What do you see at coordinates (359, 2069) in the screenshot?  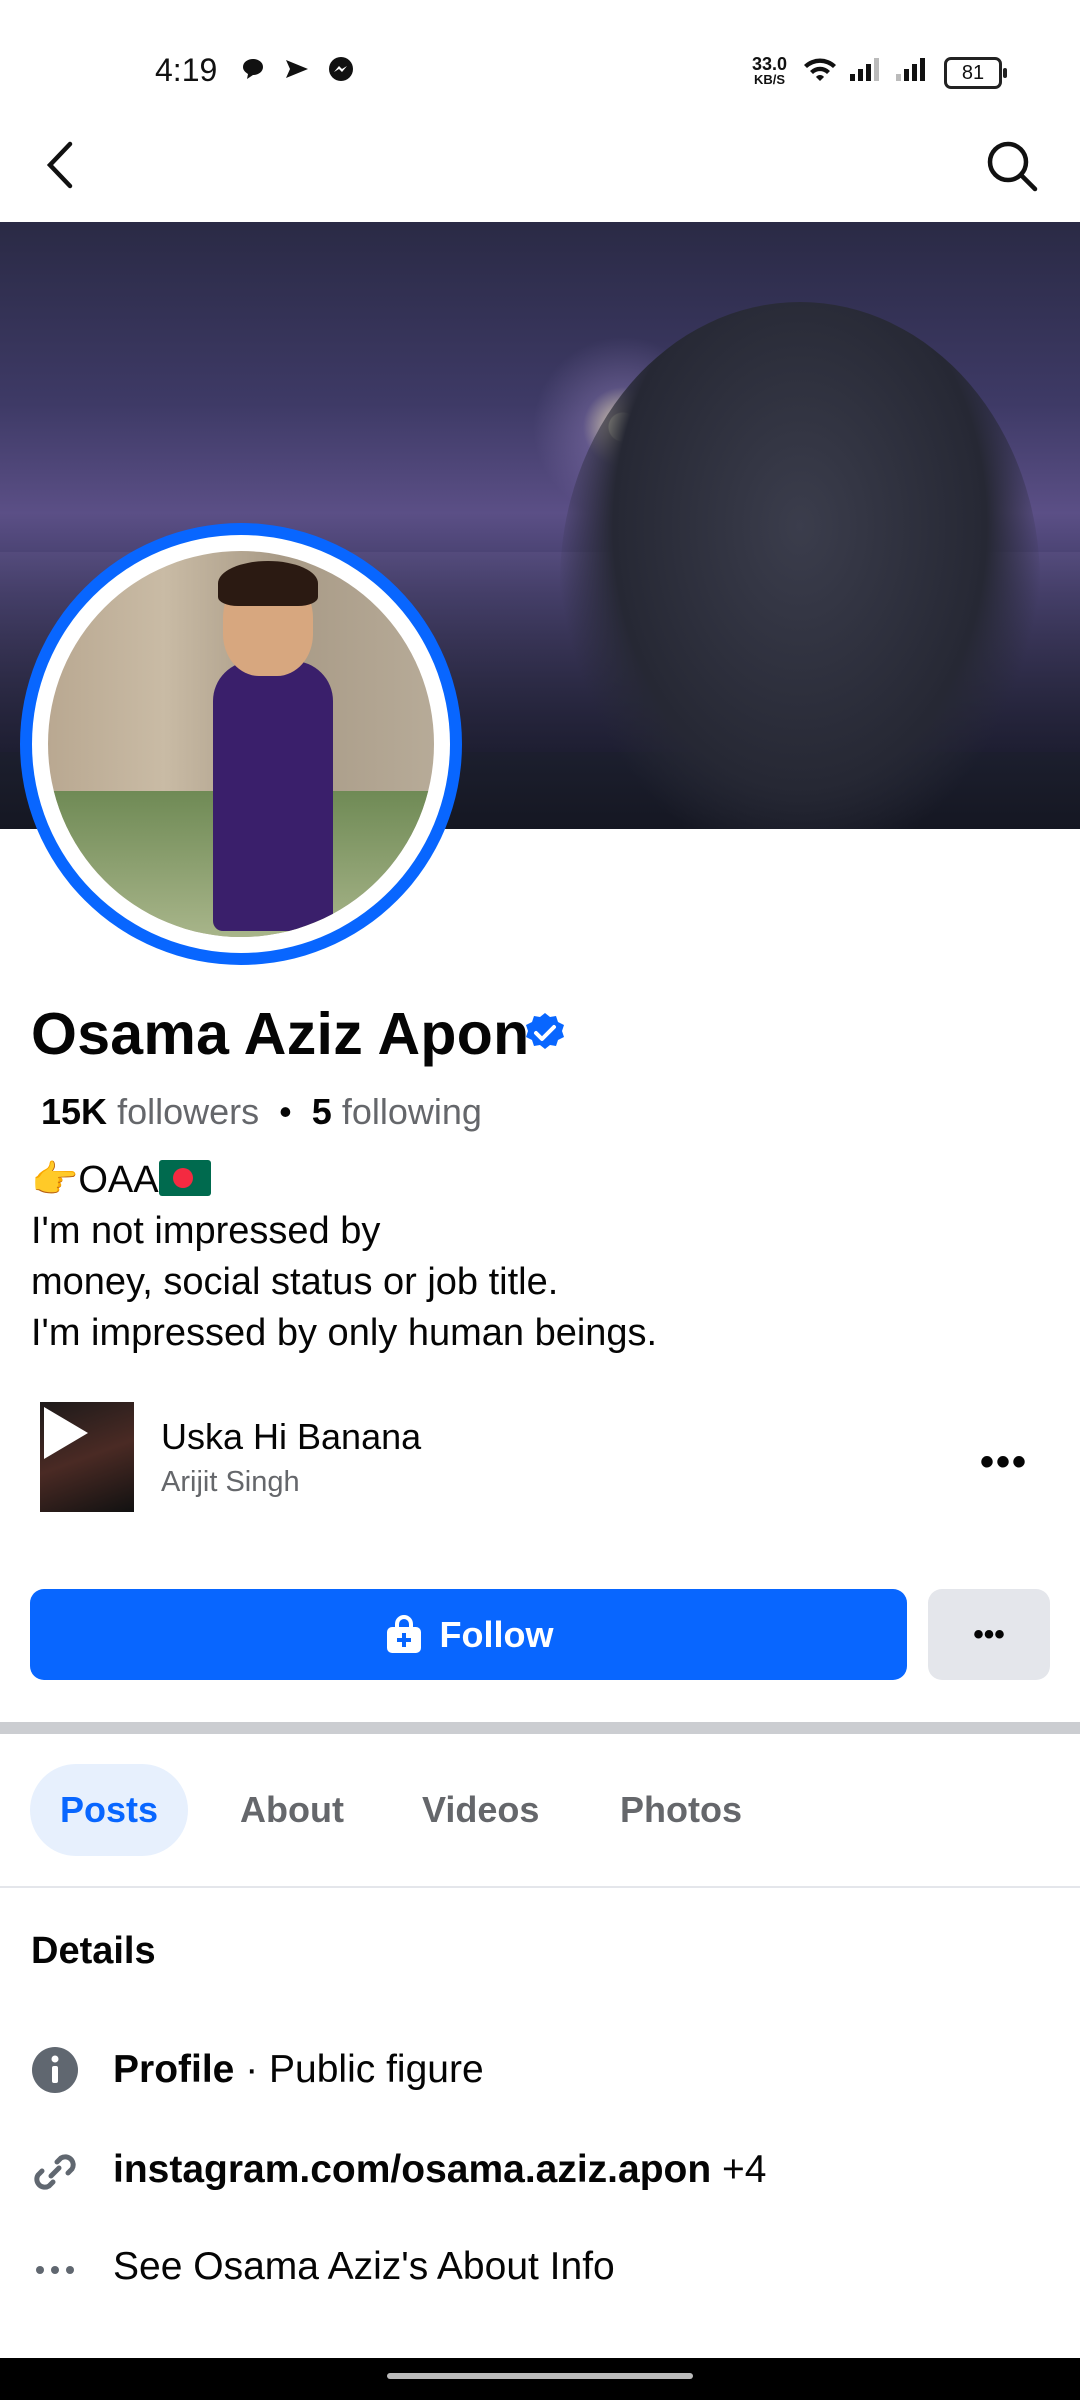 I see `details-profile-value: · Public figure` at bounding box center [359, 2069].